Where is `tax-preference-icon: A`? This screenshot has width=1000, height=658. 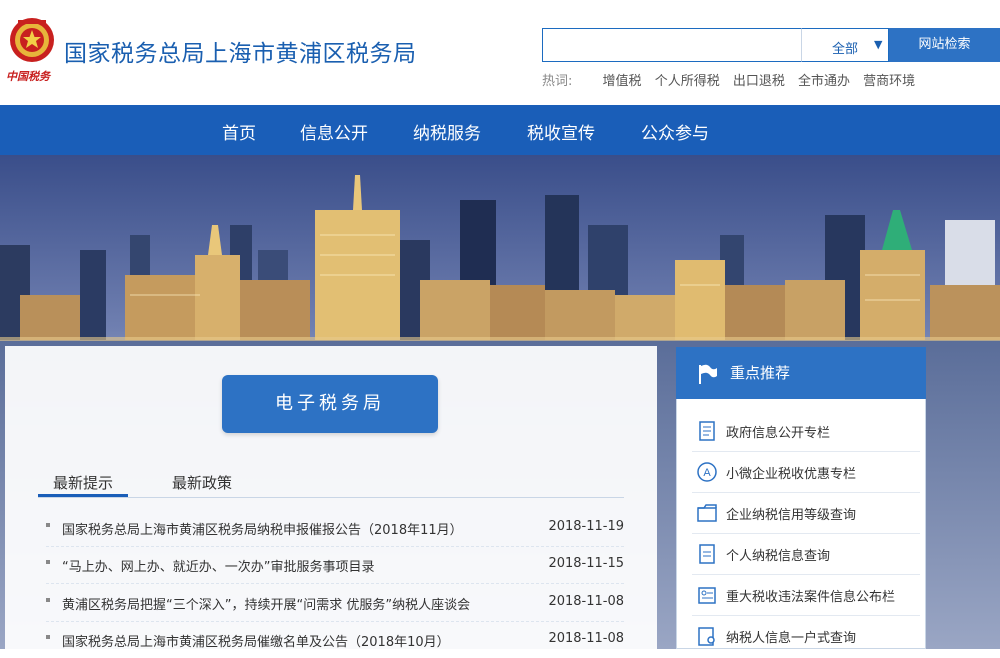
tax-preference-icon: A is located at coordinates (707, 472).